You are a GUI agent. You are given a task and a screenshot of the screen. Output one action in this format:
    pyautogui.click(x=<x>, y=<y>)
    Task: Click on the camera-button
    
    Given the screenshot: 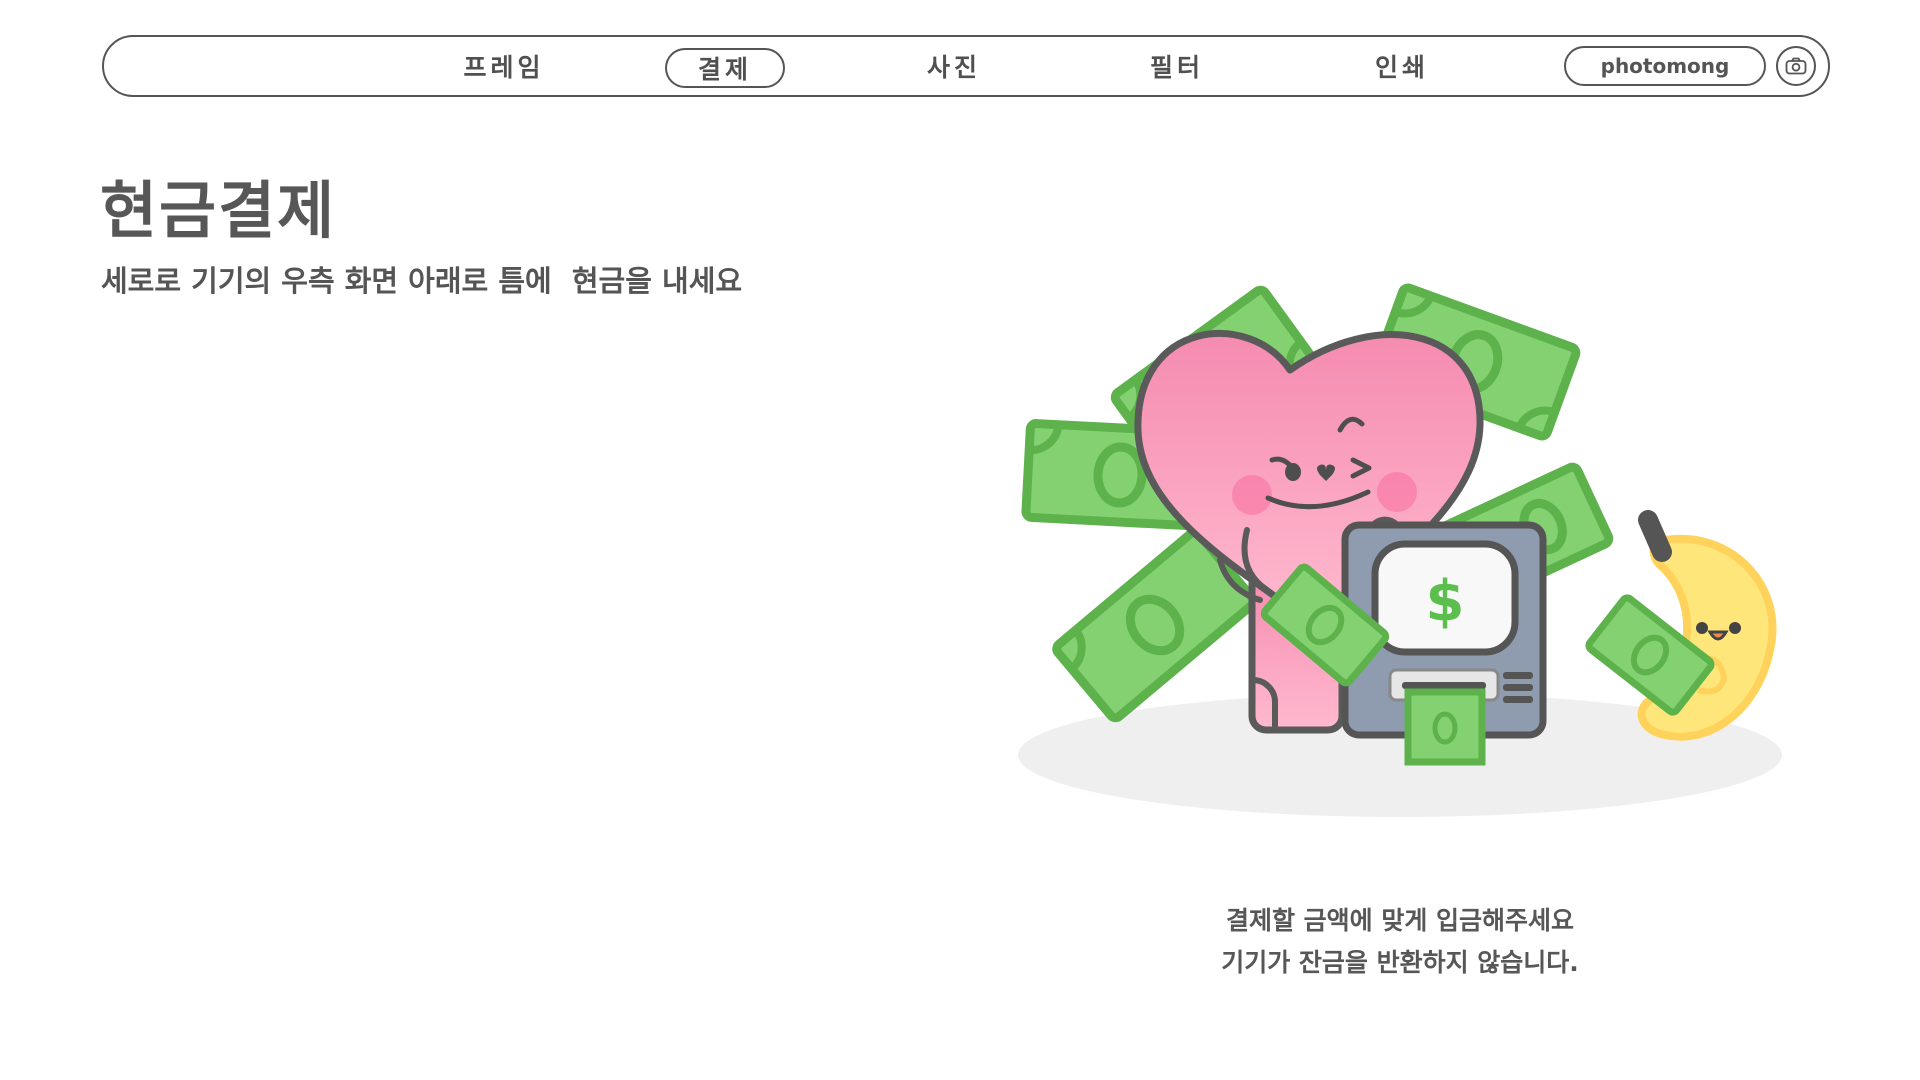 What is the action you would take?
    pyautogui.click(x=1796, y=66)
    